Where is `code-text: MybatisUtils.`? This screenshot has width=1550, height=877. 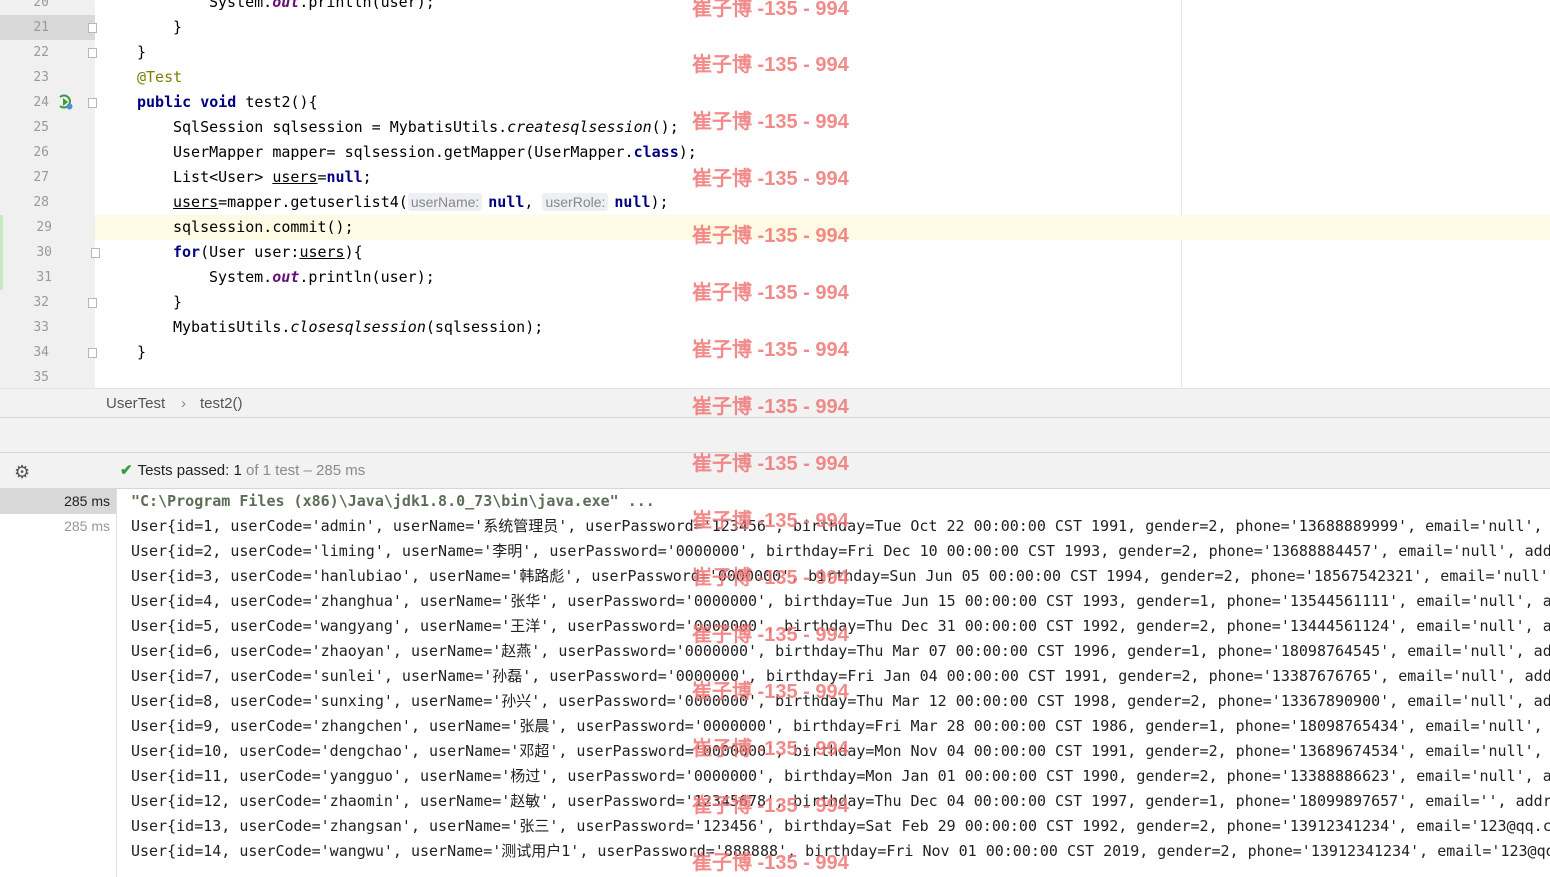
code-text: MybatisUtils. is located at coordinates (232, 327).